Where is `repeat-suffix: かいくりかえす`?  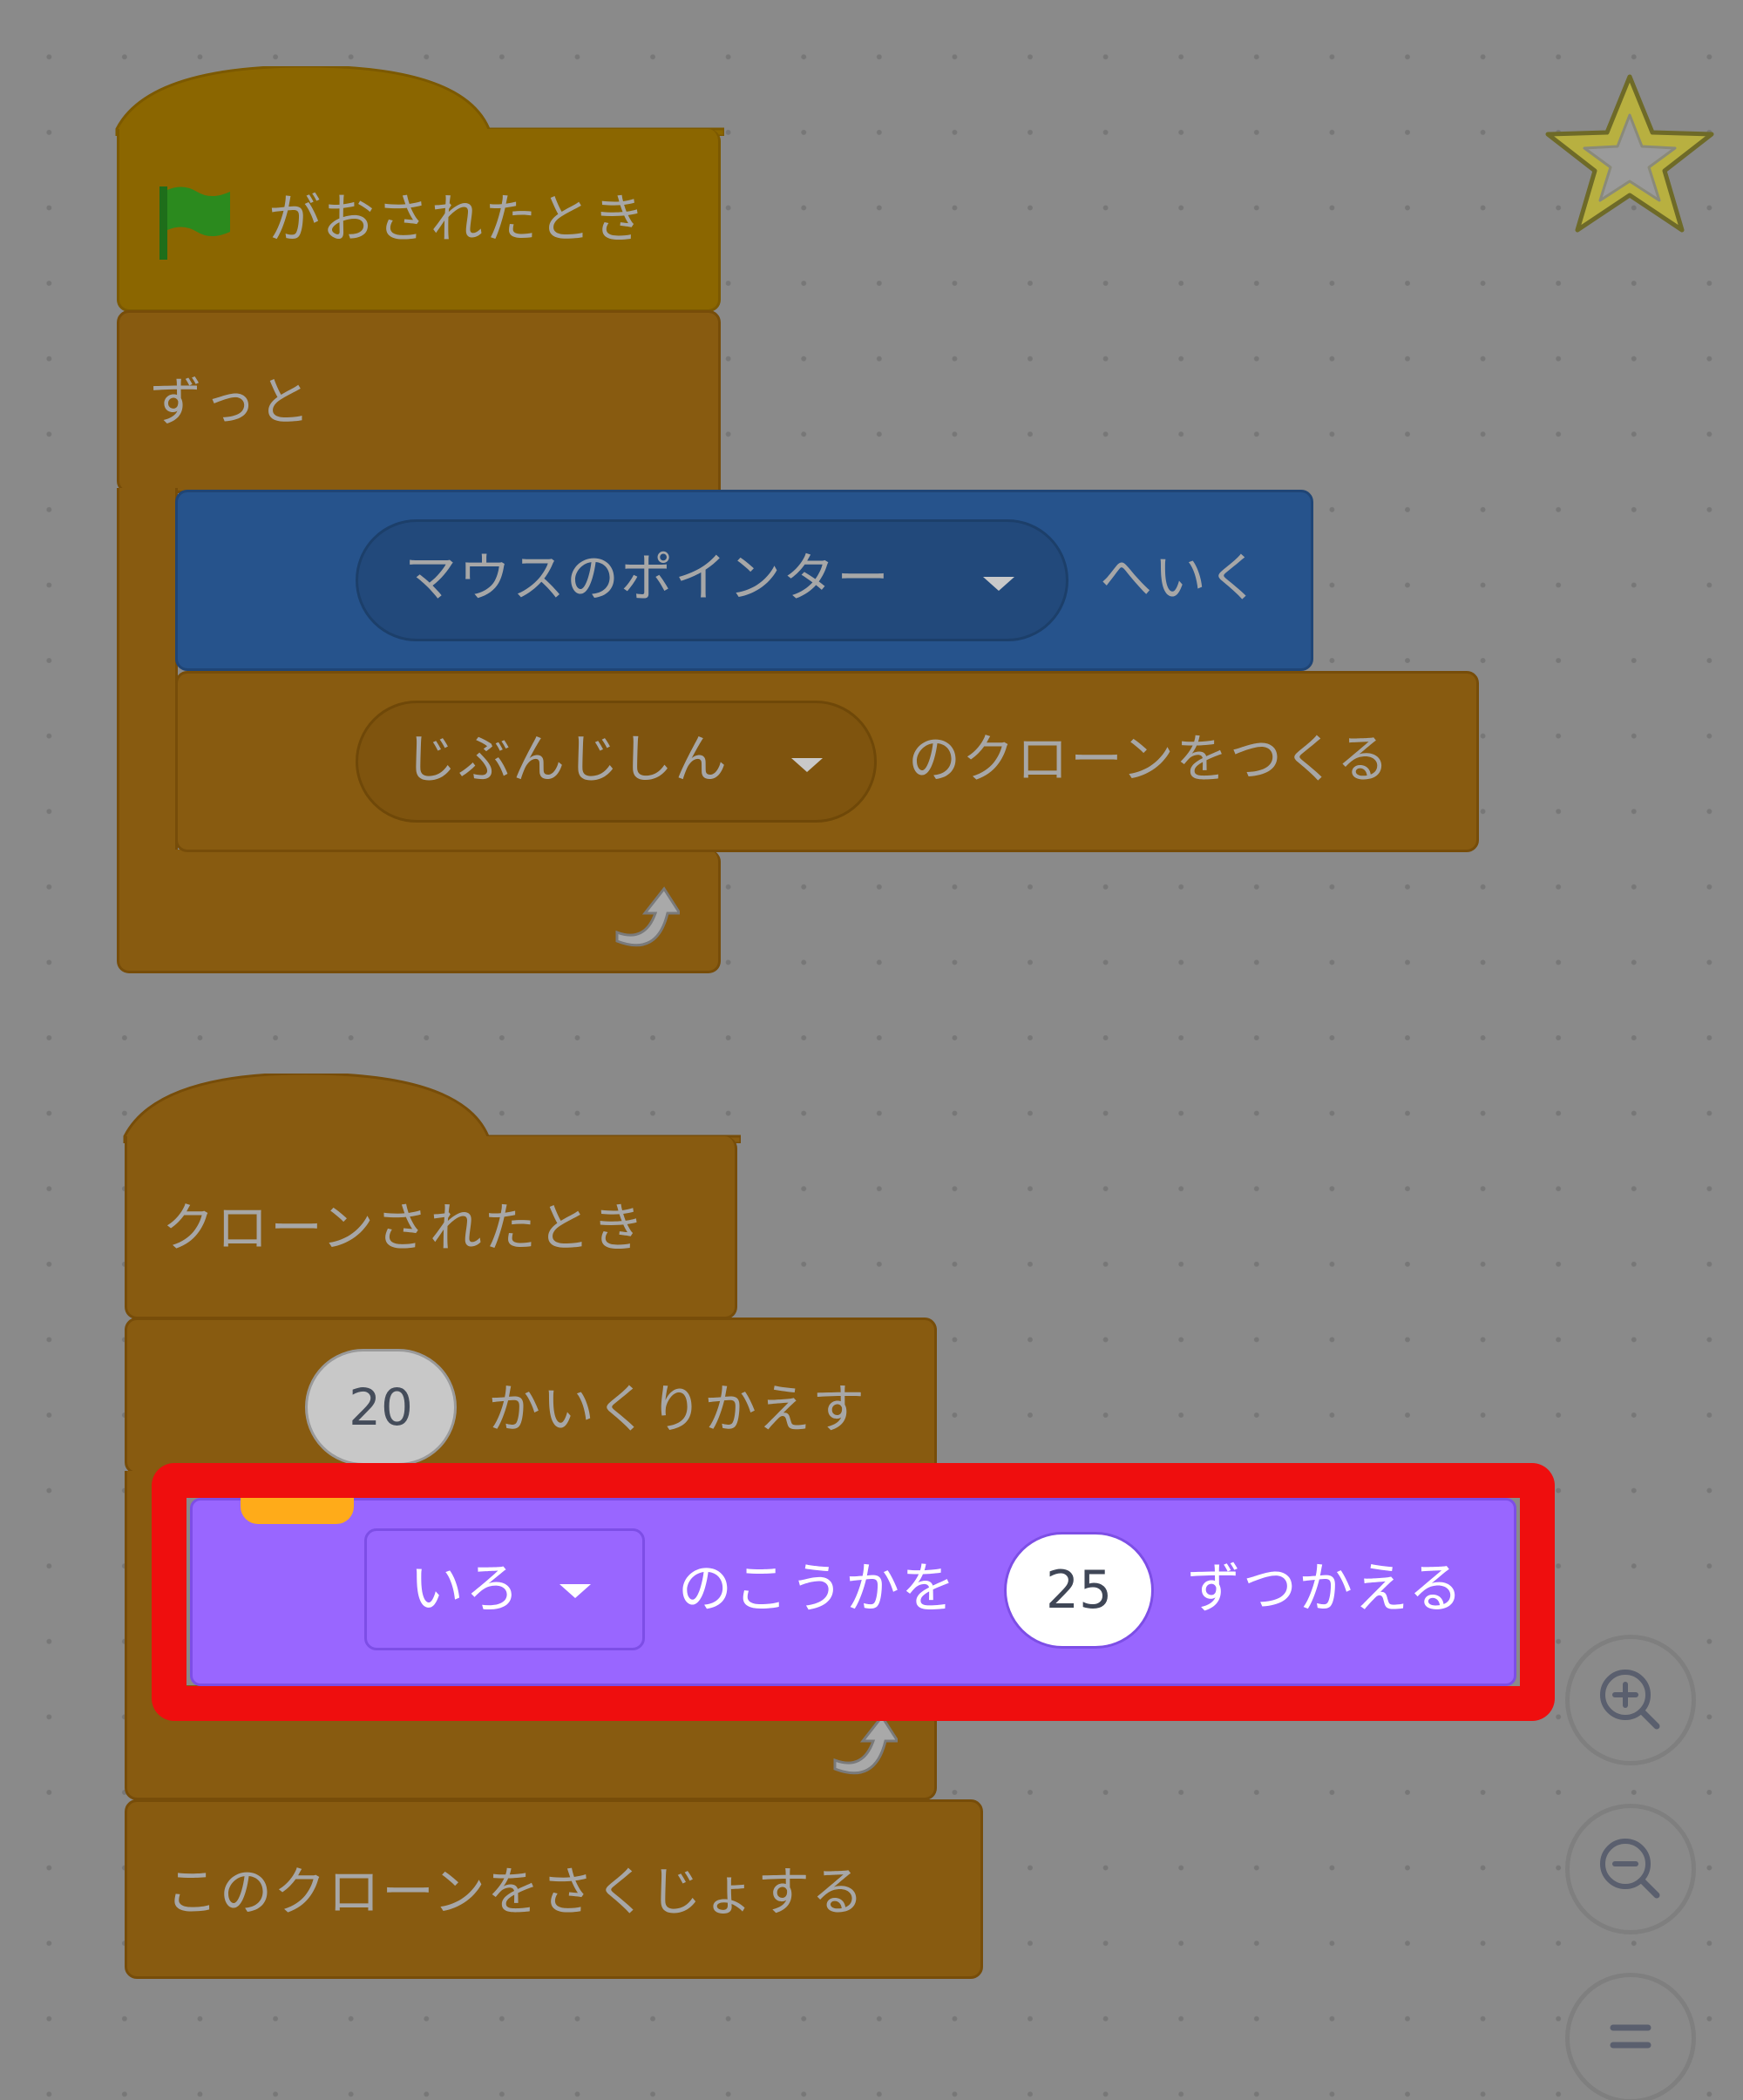 repeat-suffix: かいくりかえす is located at coordinates (677, 1409).